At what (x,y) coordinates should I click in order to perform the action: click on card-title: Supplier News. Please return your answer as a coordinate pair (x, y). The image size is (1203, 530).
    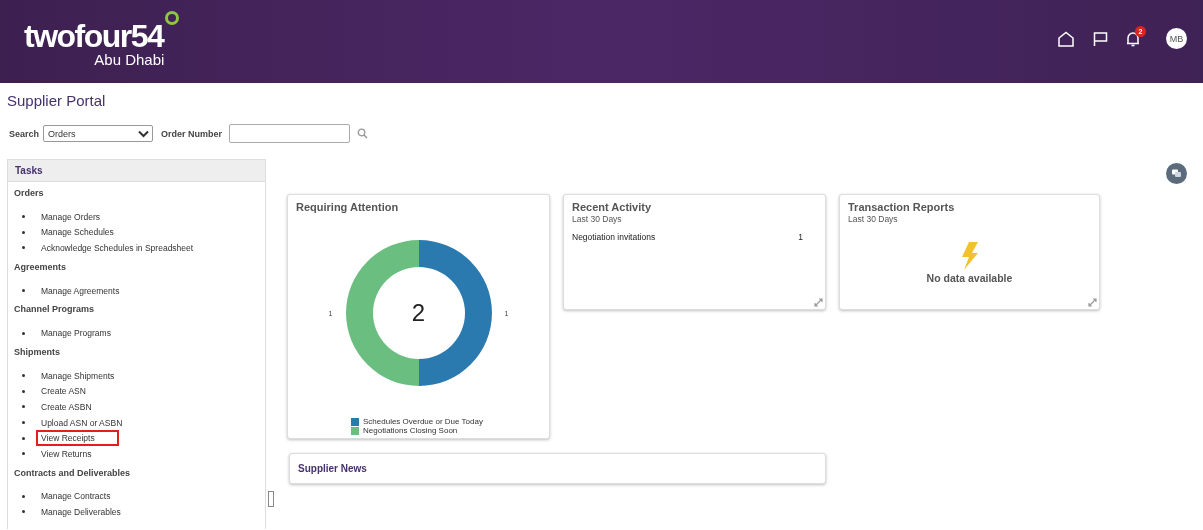
    Looking at the image, I should click on (333, 468).